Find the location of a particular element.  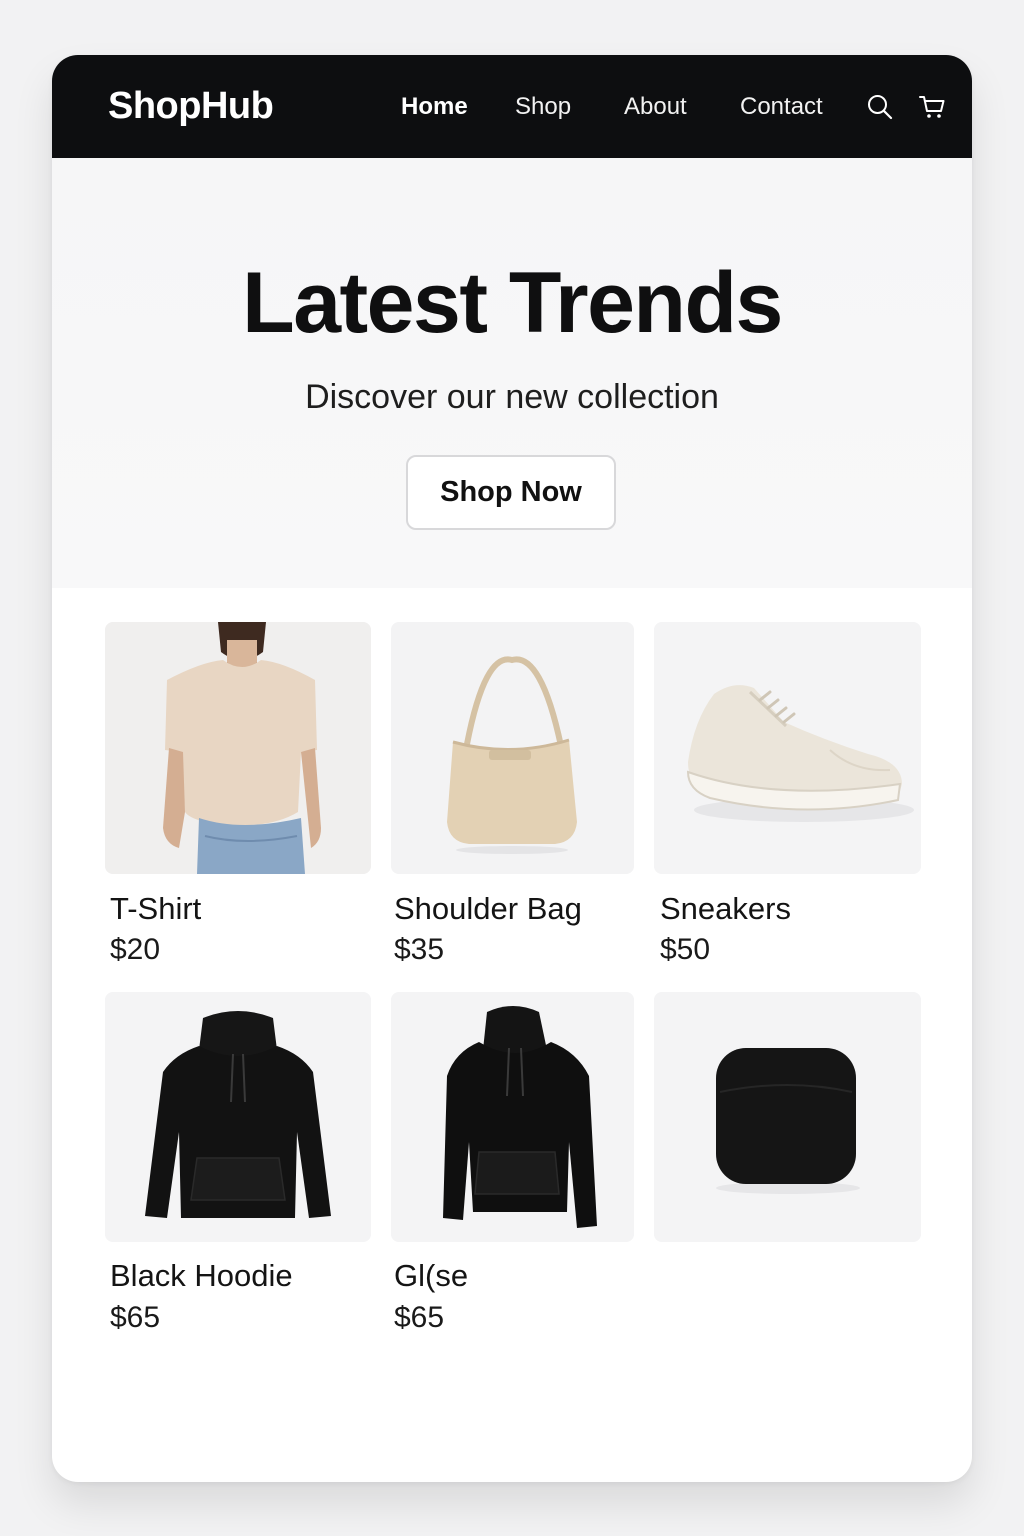

product-image-black-case is located at coordinates (787, 1117).